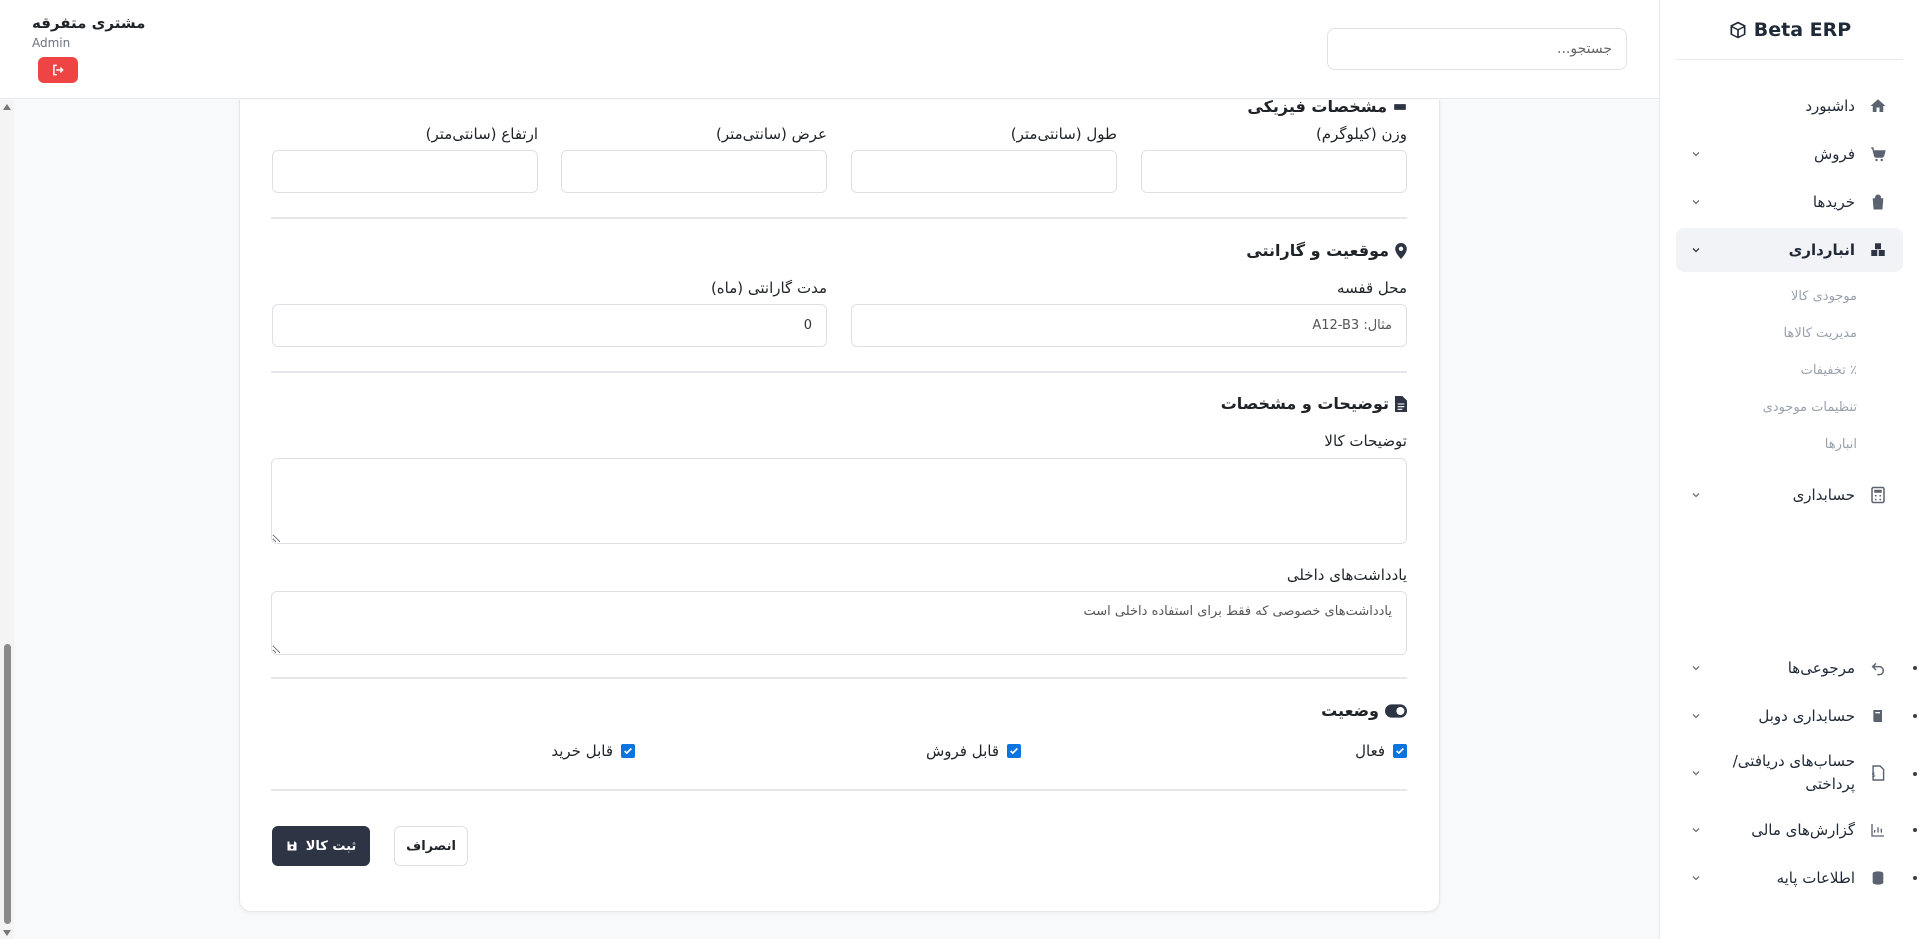 This screenshot has height=939, width=1919. What do you see at coordinates (1274, 171) in the screenshot?
I see `weight-input` at bounding box center [1274, 171].